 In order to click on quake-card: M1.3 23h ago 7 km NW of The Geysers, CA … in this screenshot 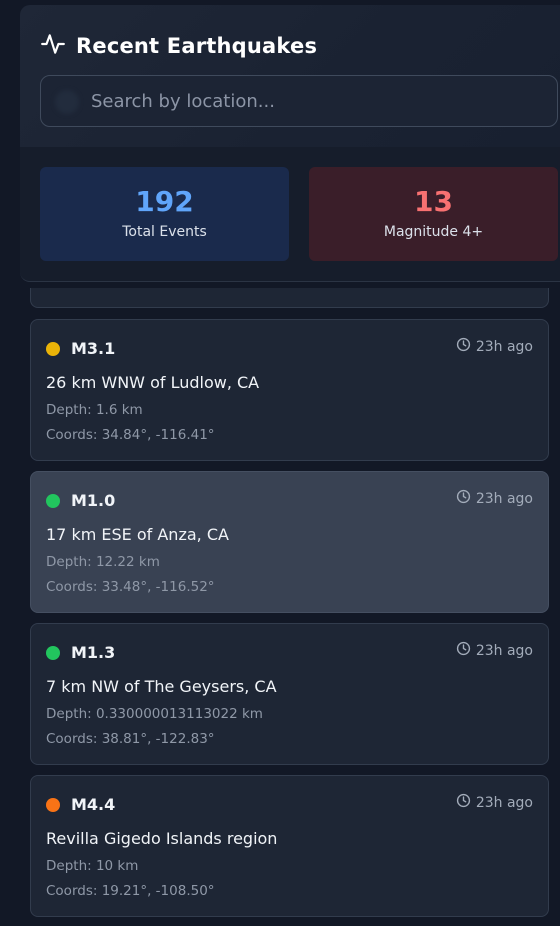, I will do `click(289, 694)`.